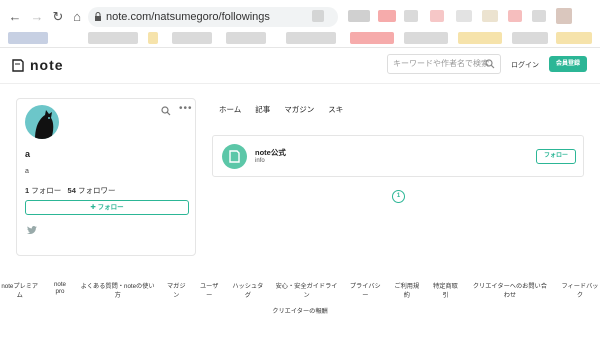 Image resolution: width=600 pixels, height=350 pixels. Describe the element at coordinates (110, 207) in the screenshot. I see `follow-button-label: フォロー` at that location.